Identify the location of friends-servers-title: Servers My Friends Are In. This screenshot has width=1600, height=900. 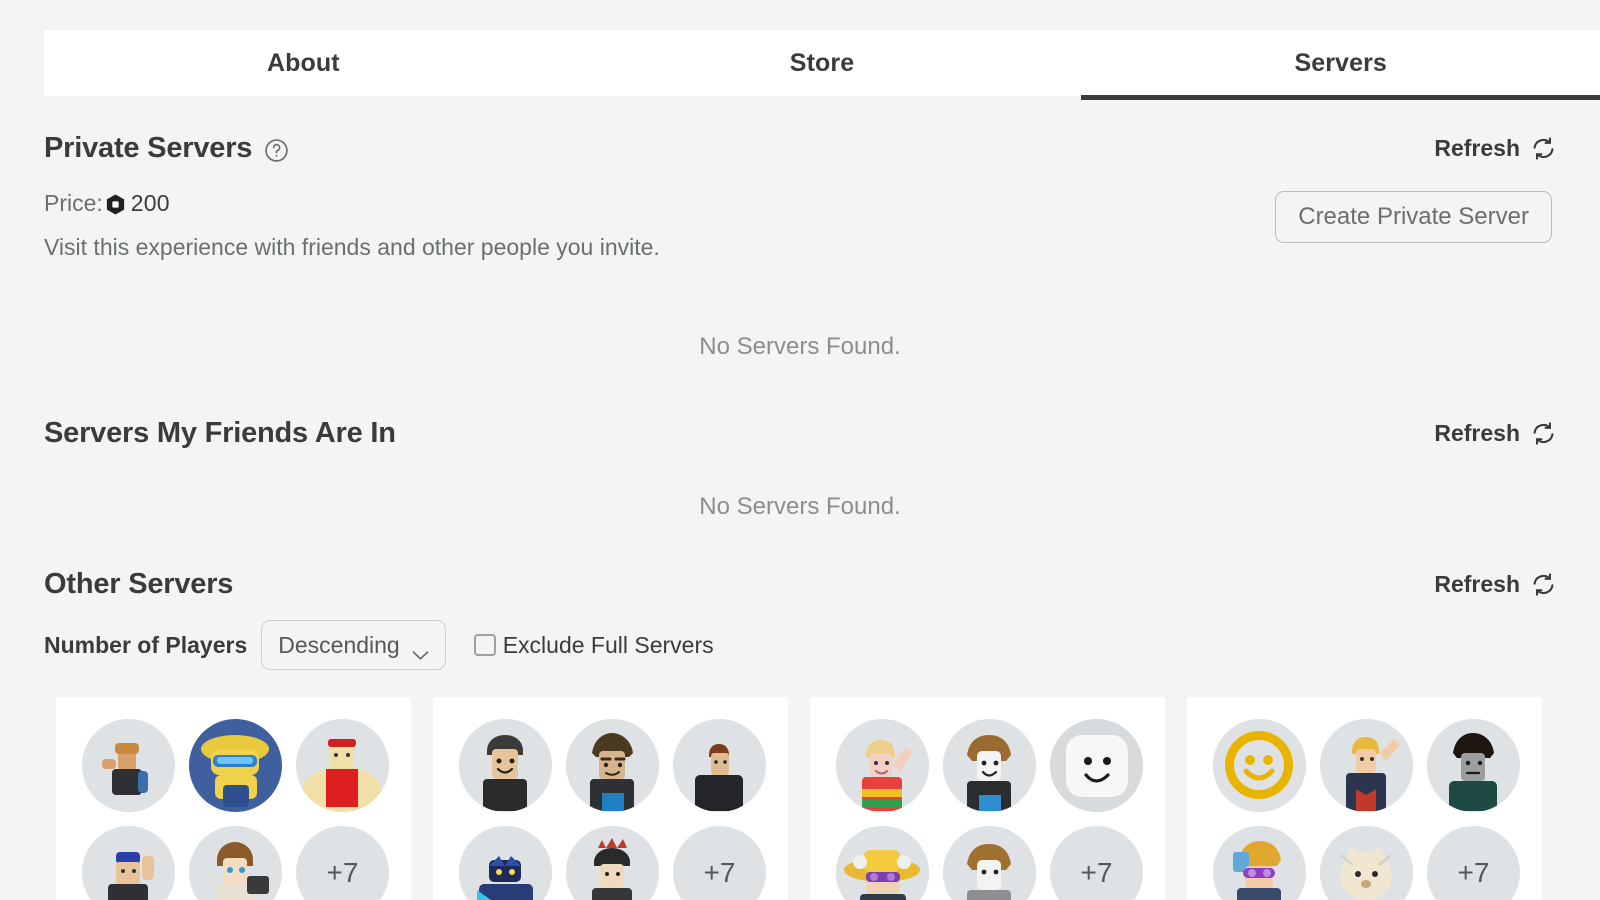
(220, 433).